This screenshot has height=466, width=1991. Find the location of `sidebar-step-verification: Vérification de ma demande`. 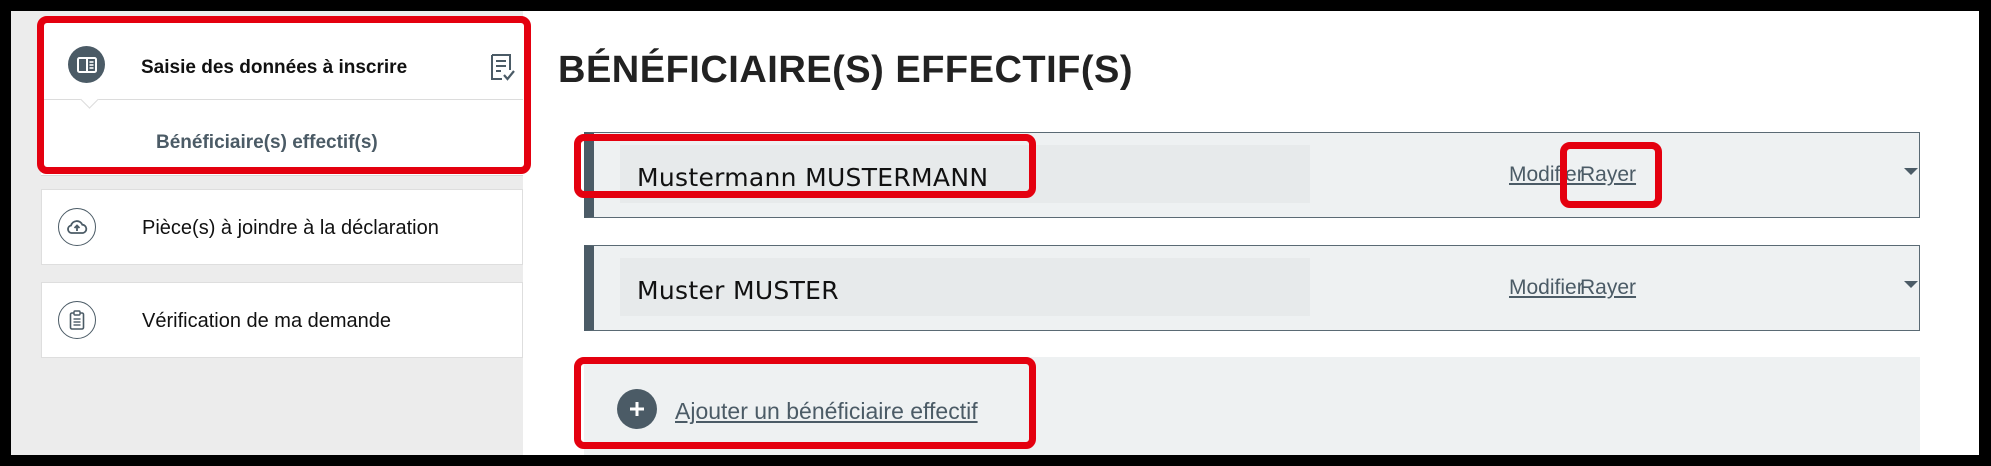

sidebar-step-verification: Vérification de ma demande is located at coordinates (282, 320).